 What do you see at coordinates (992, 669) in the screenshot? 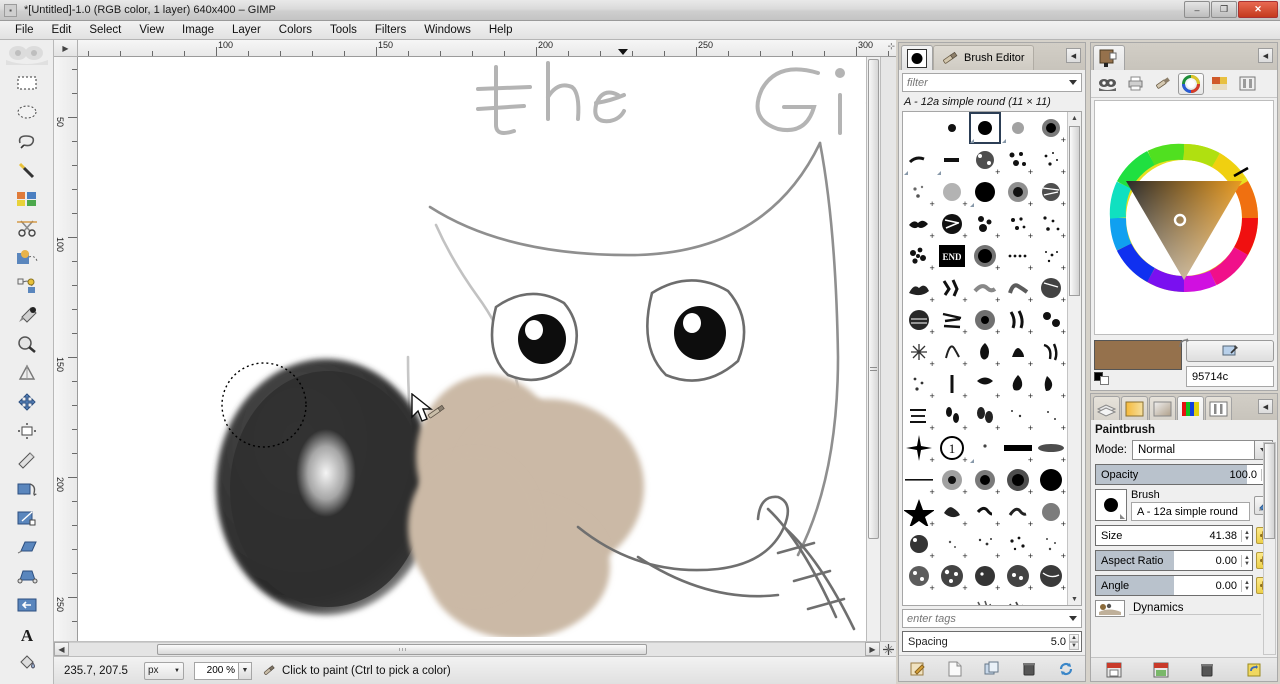
I see `duplicate-brush-button` at bounding box center [992, 669].